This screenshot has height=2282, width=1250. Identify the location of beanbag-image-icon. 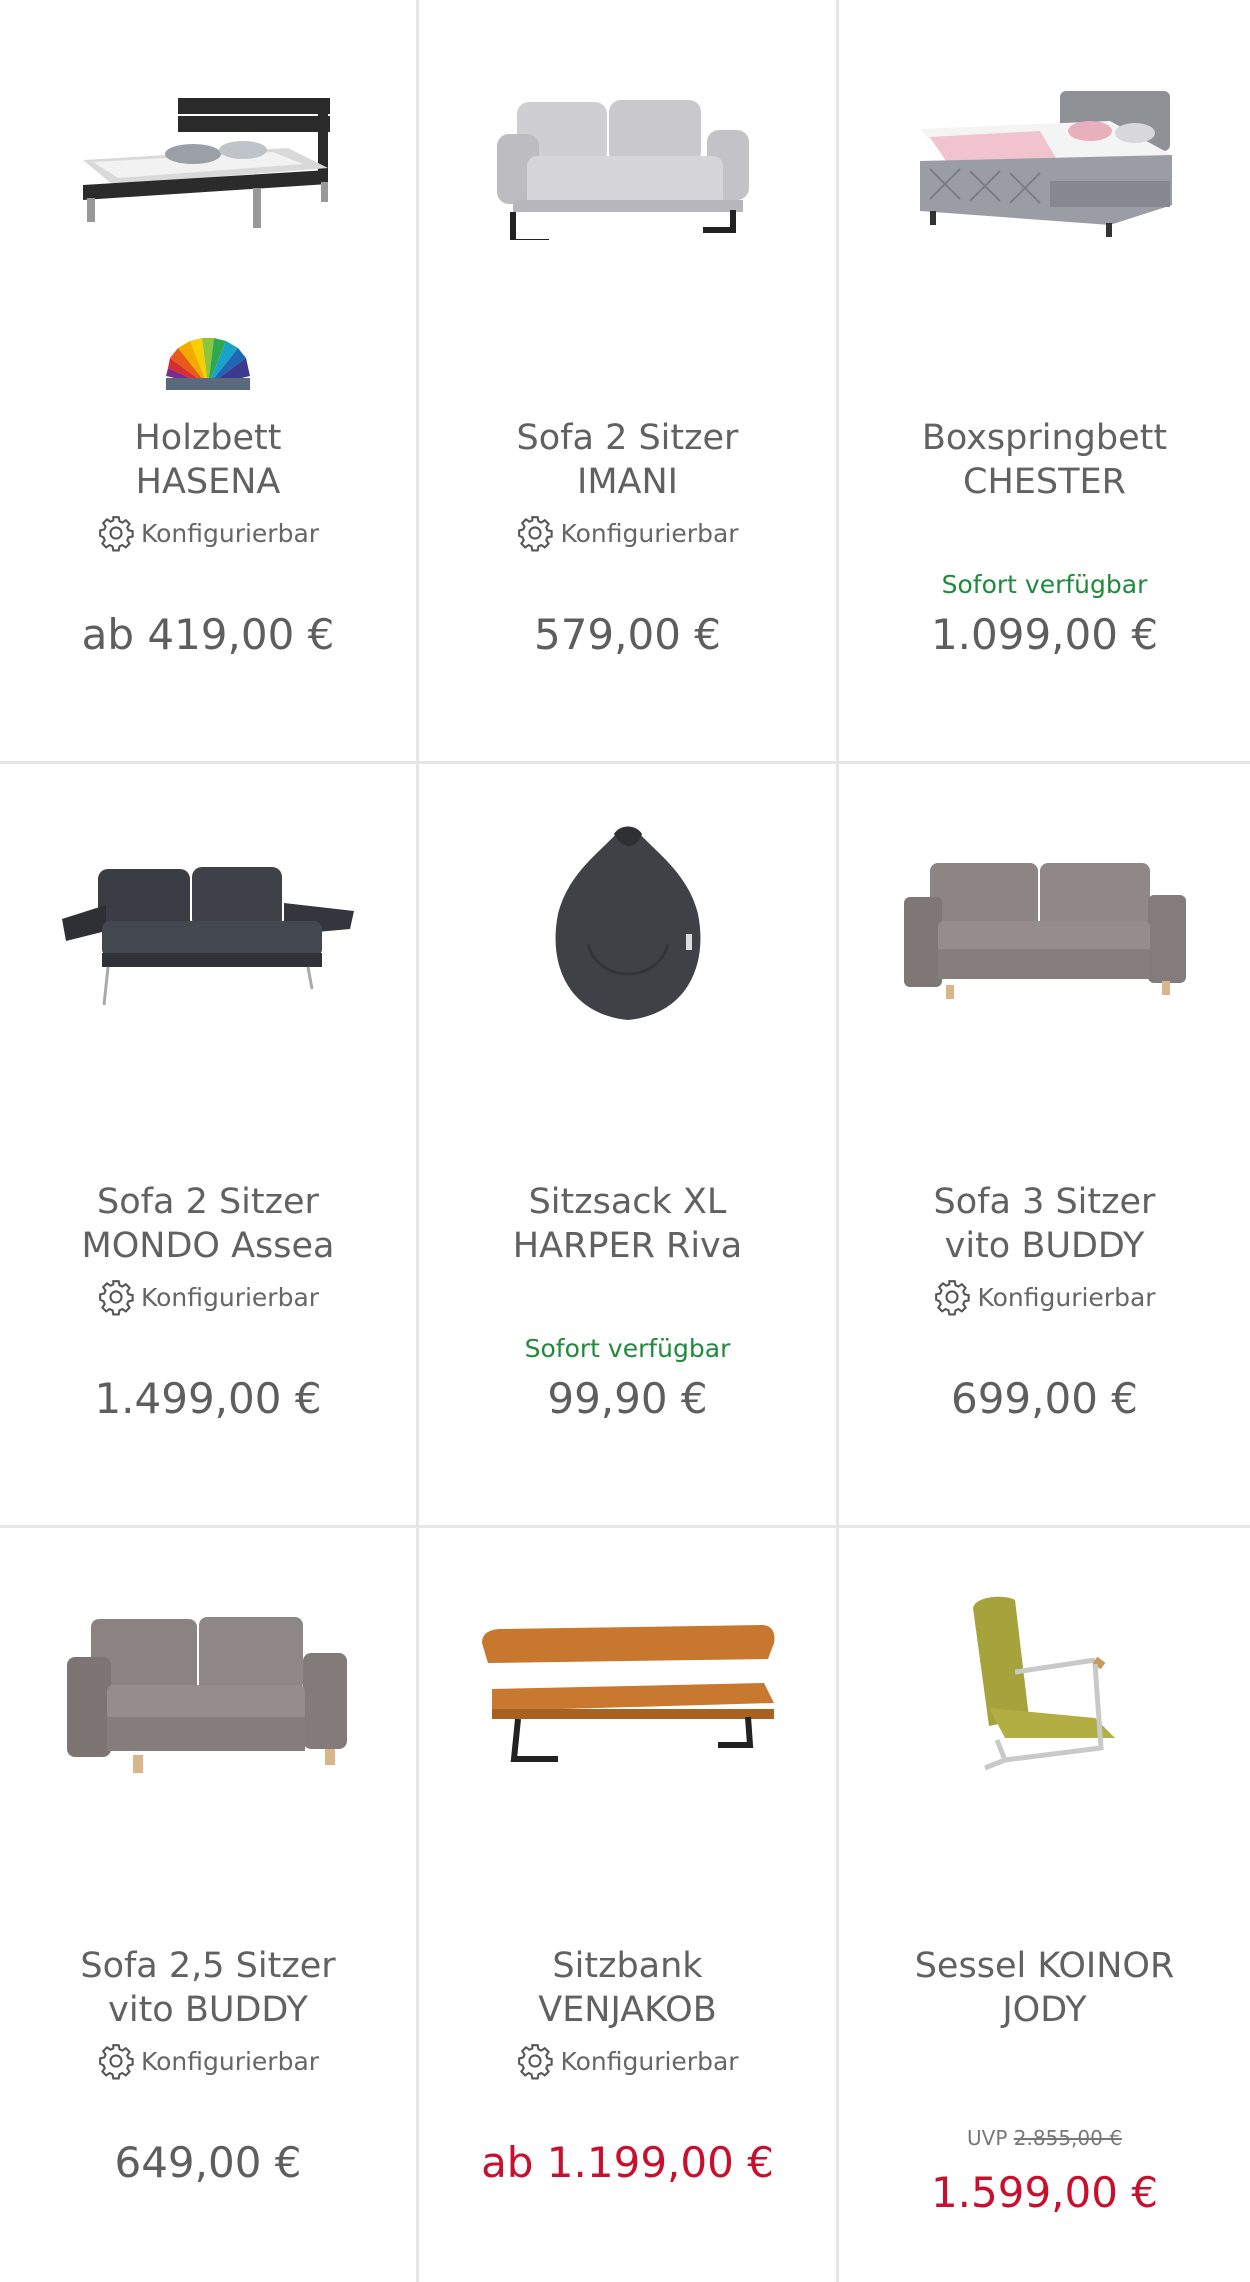
(627, 923).